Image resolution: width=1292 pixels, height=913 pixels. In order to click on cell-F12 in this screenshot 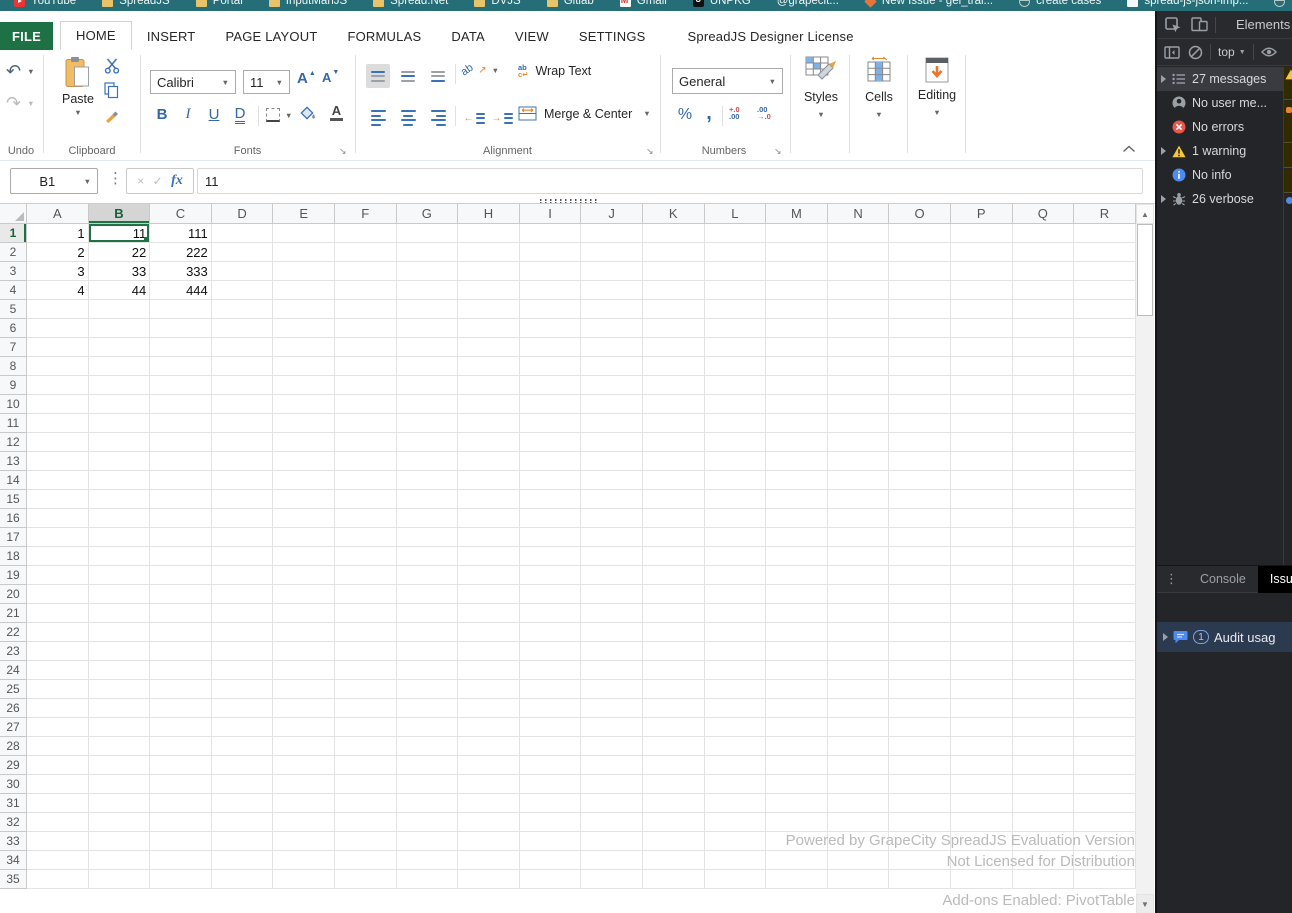, I will do `click(365, 442)`.